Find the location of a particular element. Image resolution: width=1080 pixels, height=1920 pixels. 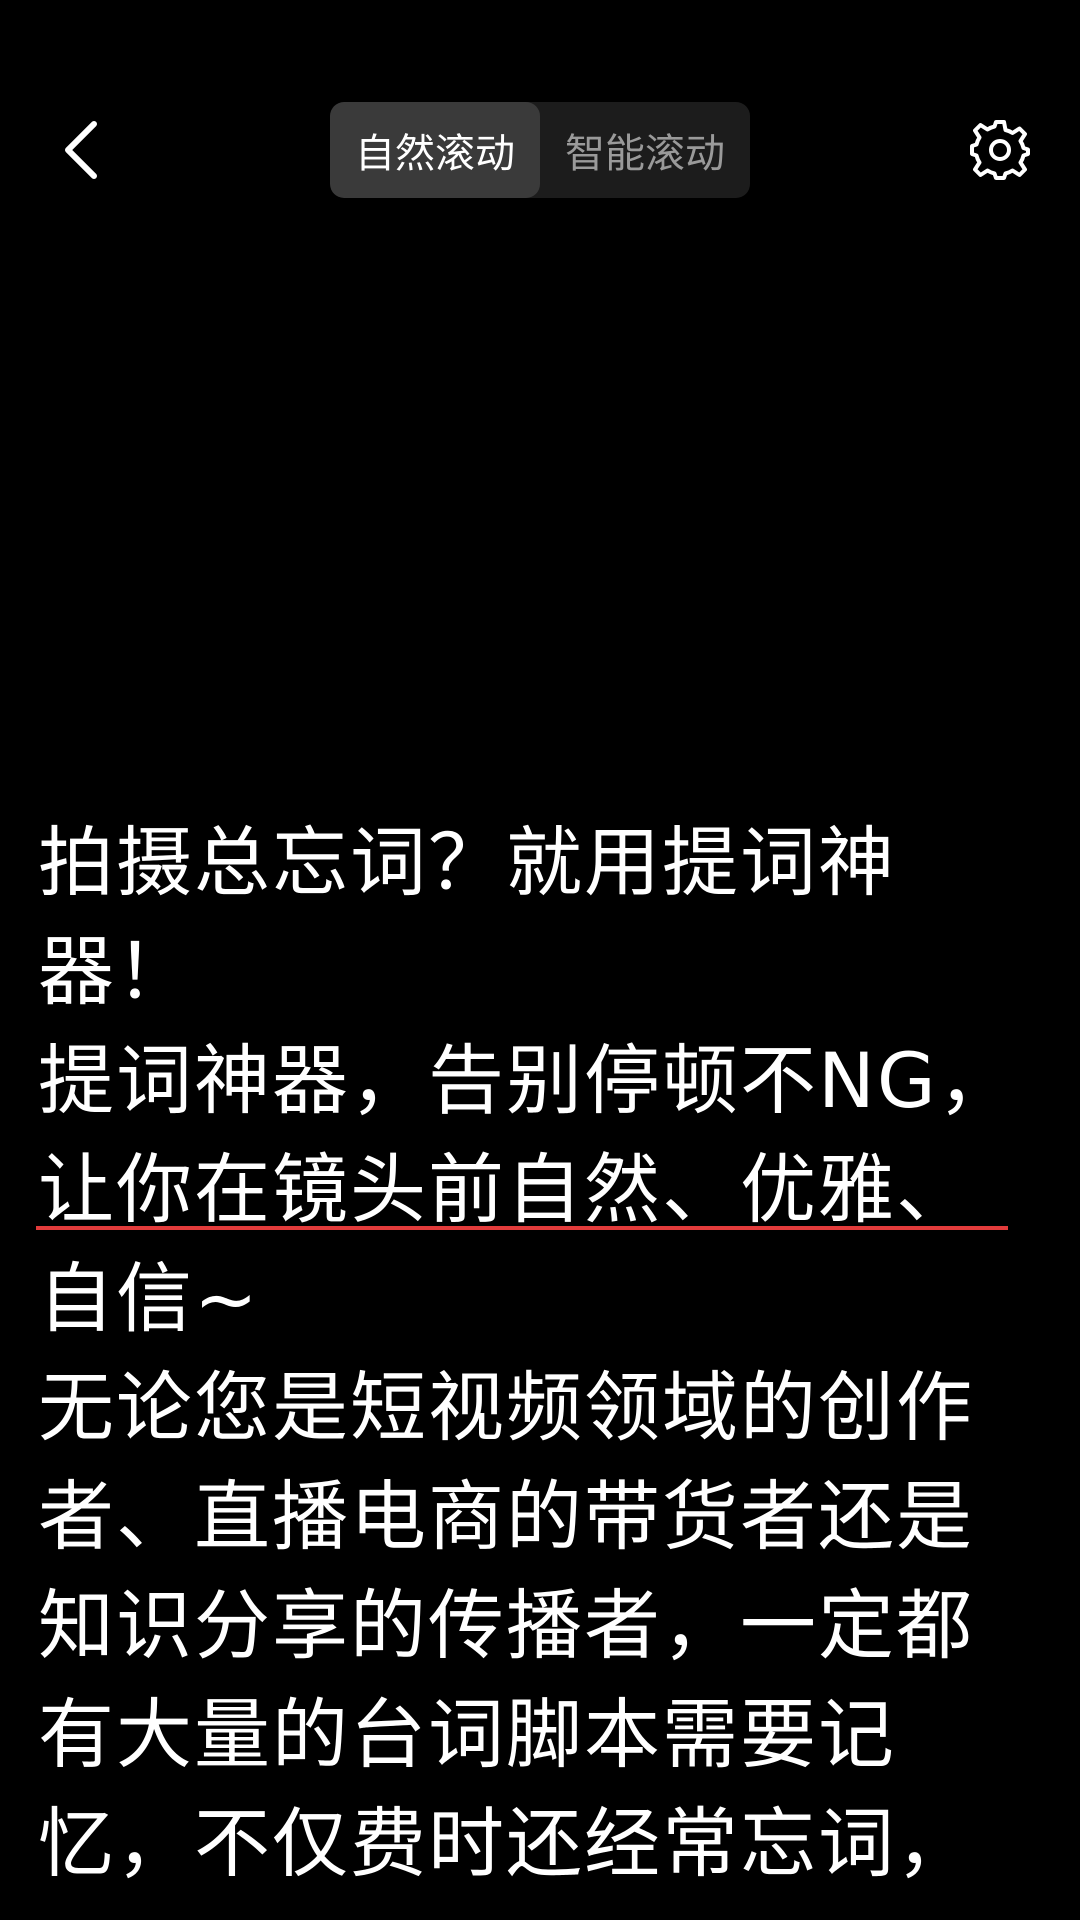

gear-icon is located at coordinates (1000, 150).